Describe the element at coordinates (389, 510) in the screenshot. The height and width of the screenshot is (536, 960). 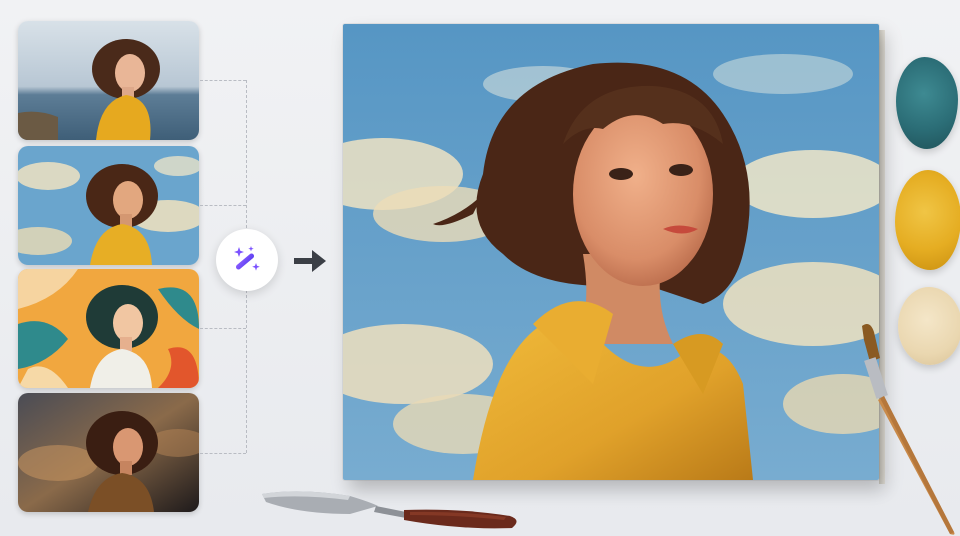
I see `palette-knife-icon` at that location.